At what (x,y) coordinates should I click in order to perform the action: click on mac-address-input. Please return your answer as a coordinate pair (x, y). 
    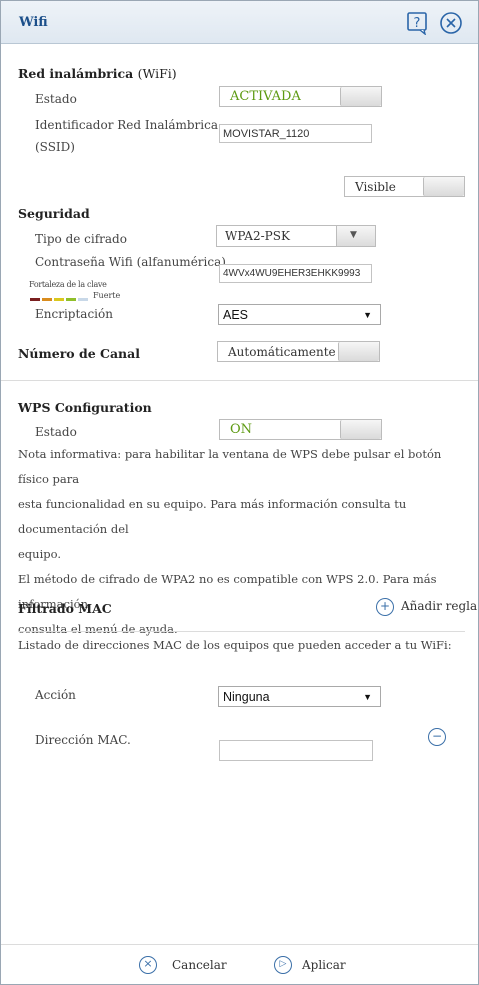
    Looking at the image, I should click on (296, 750).